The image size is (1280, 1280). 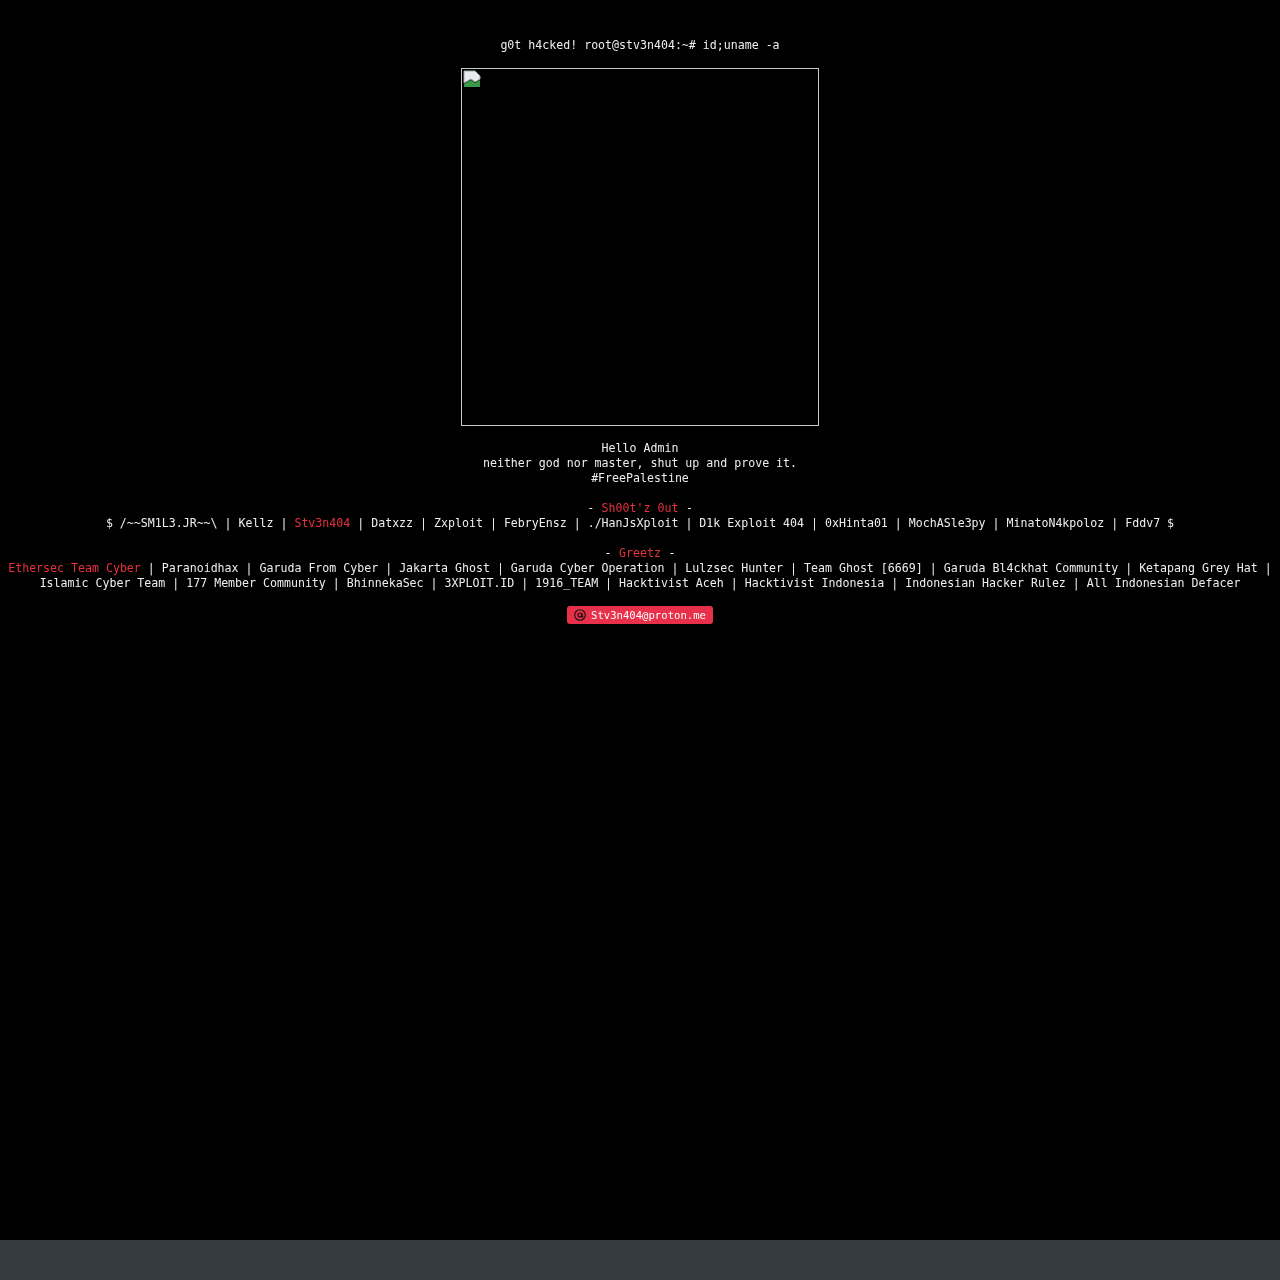 What do you see at coordinates (856, 523) in the screenshot?
I see `member-name: 0xHinta01` at bounding box center [856, 523].